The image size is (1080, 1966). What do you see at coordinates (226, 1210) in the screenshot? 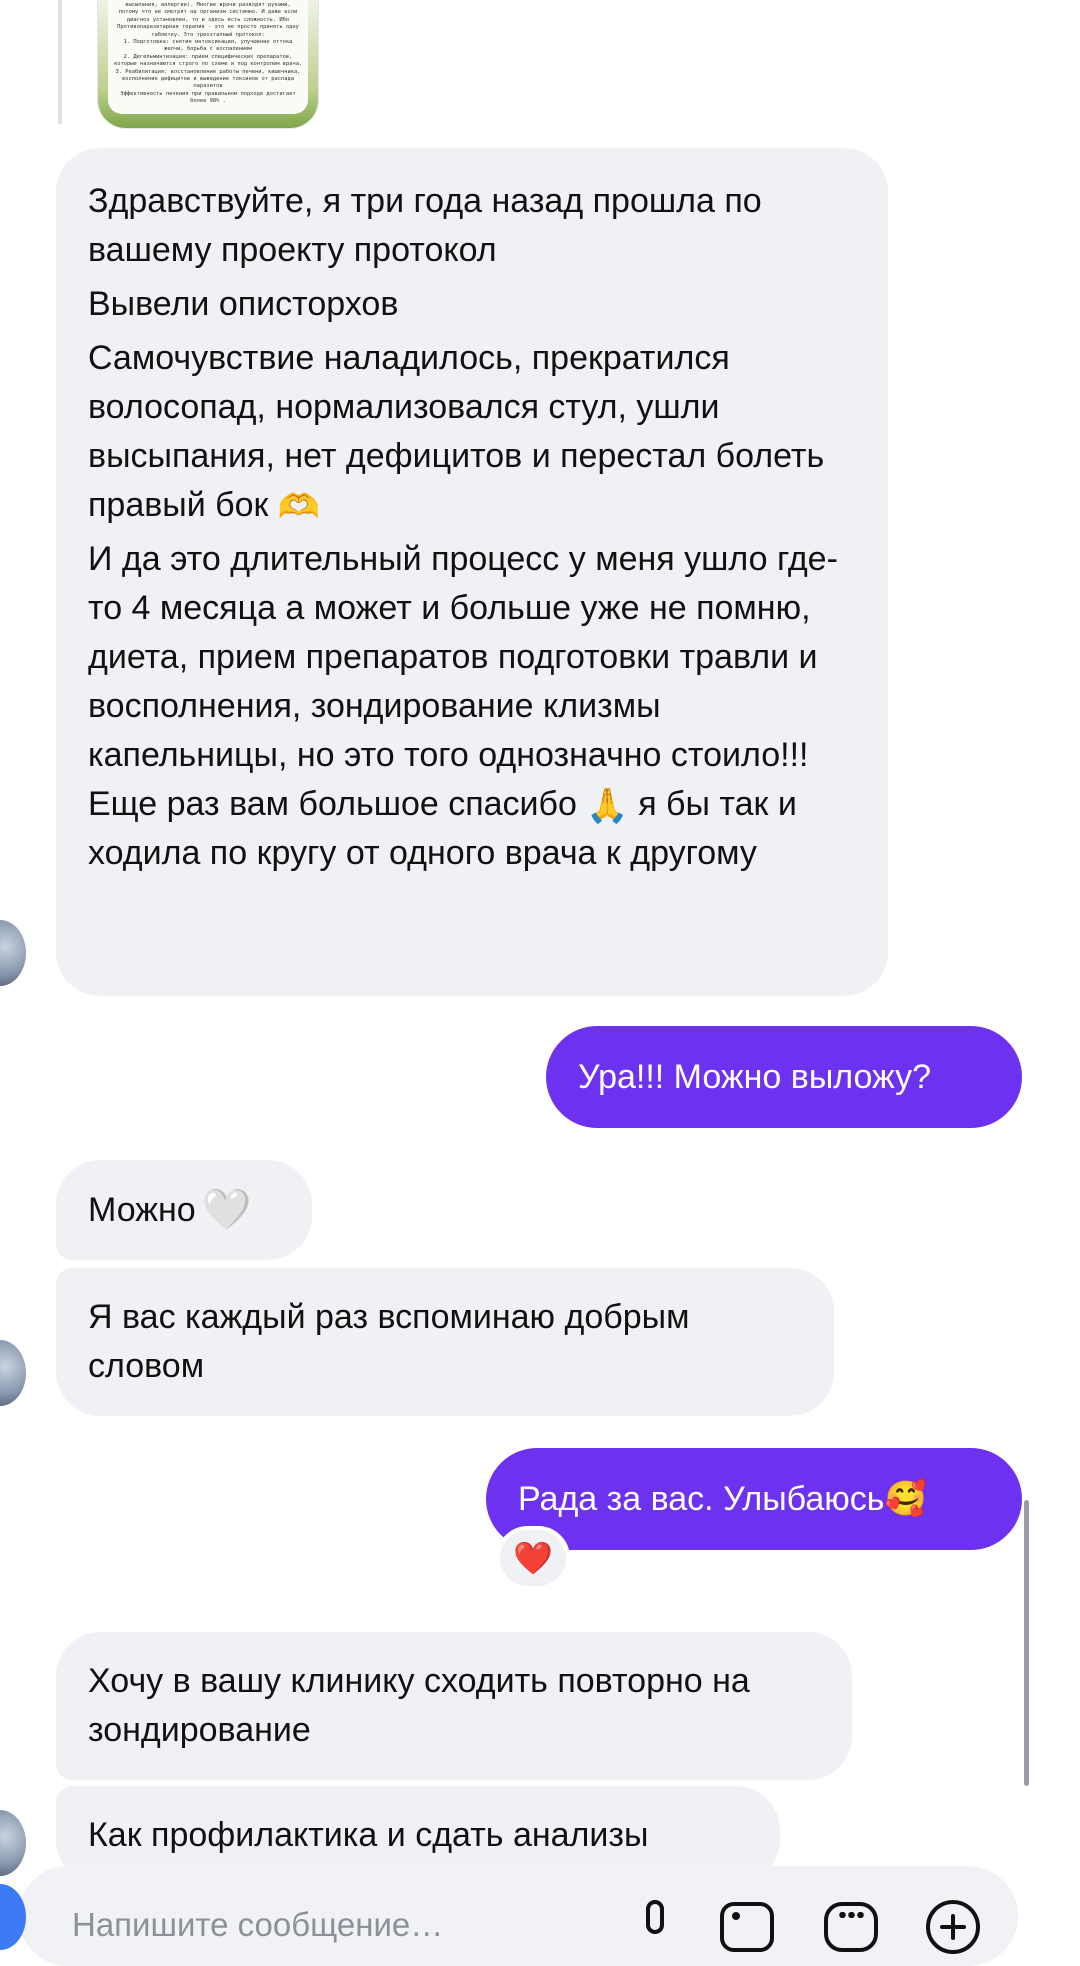
I see `white-heart-icon: 🤍` at bounding box center [226, 1210].